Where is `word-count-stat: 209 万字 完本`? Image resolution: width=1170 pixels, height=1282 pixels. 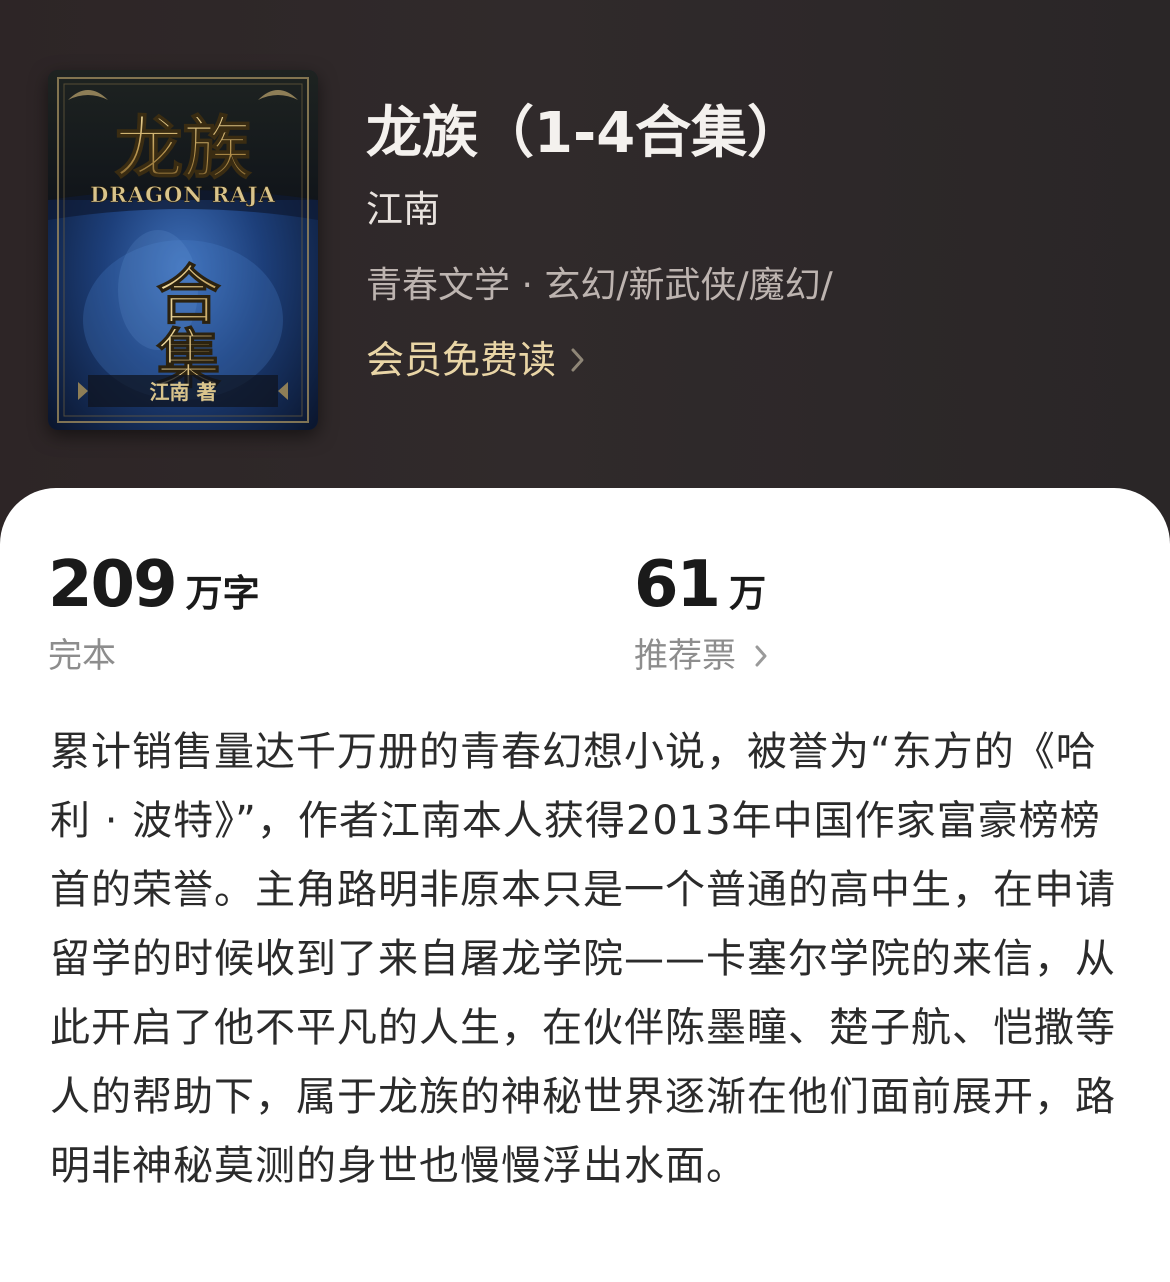 word-count-stat: 209 万字 完本 is located at coordinates (154, 614).